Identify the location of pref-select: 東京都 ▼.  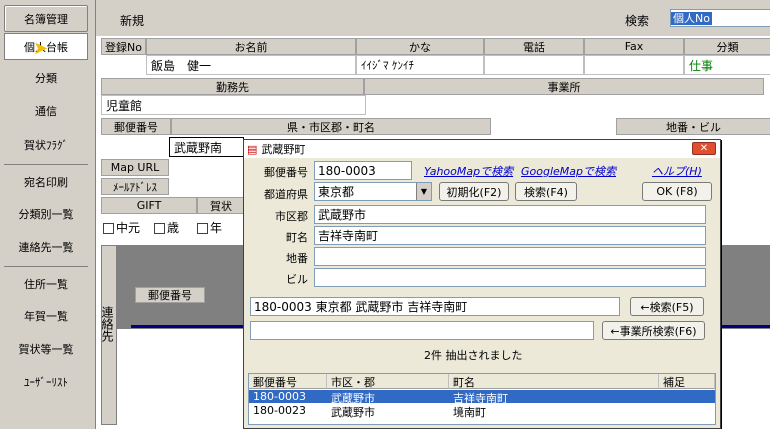
(373, 191).